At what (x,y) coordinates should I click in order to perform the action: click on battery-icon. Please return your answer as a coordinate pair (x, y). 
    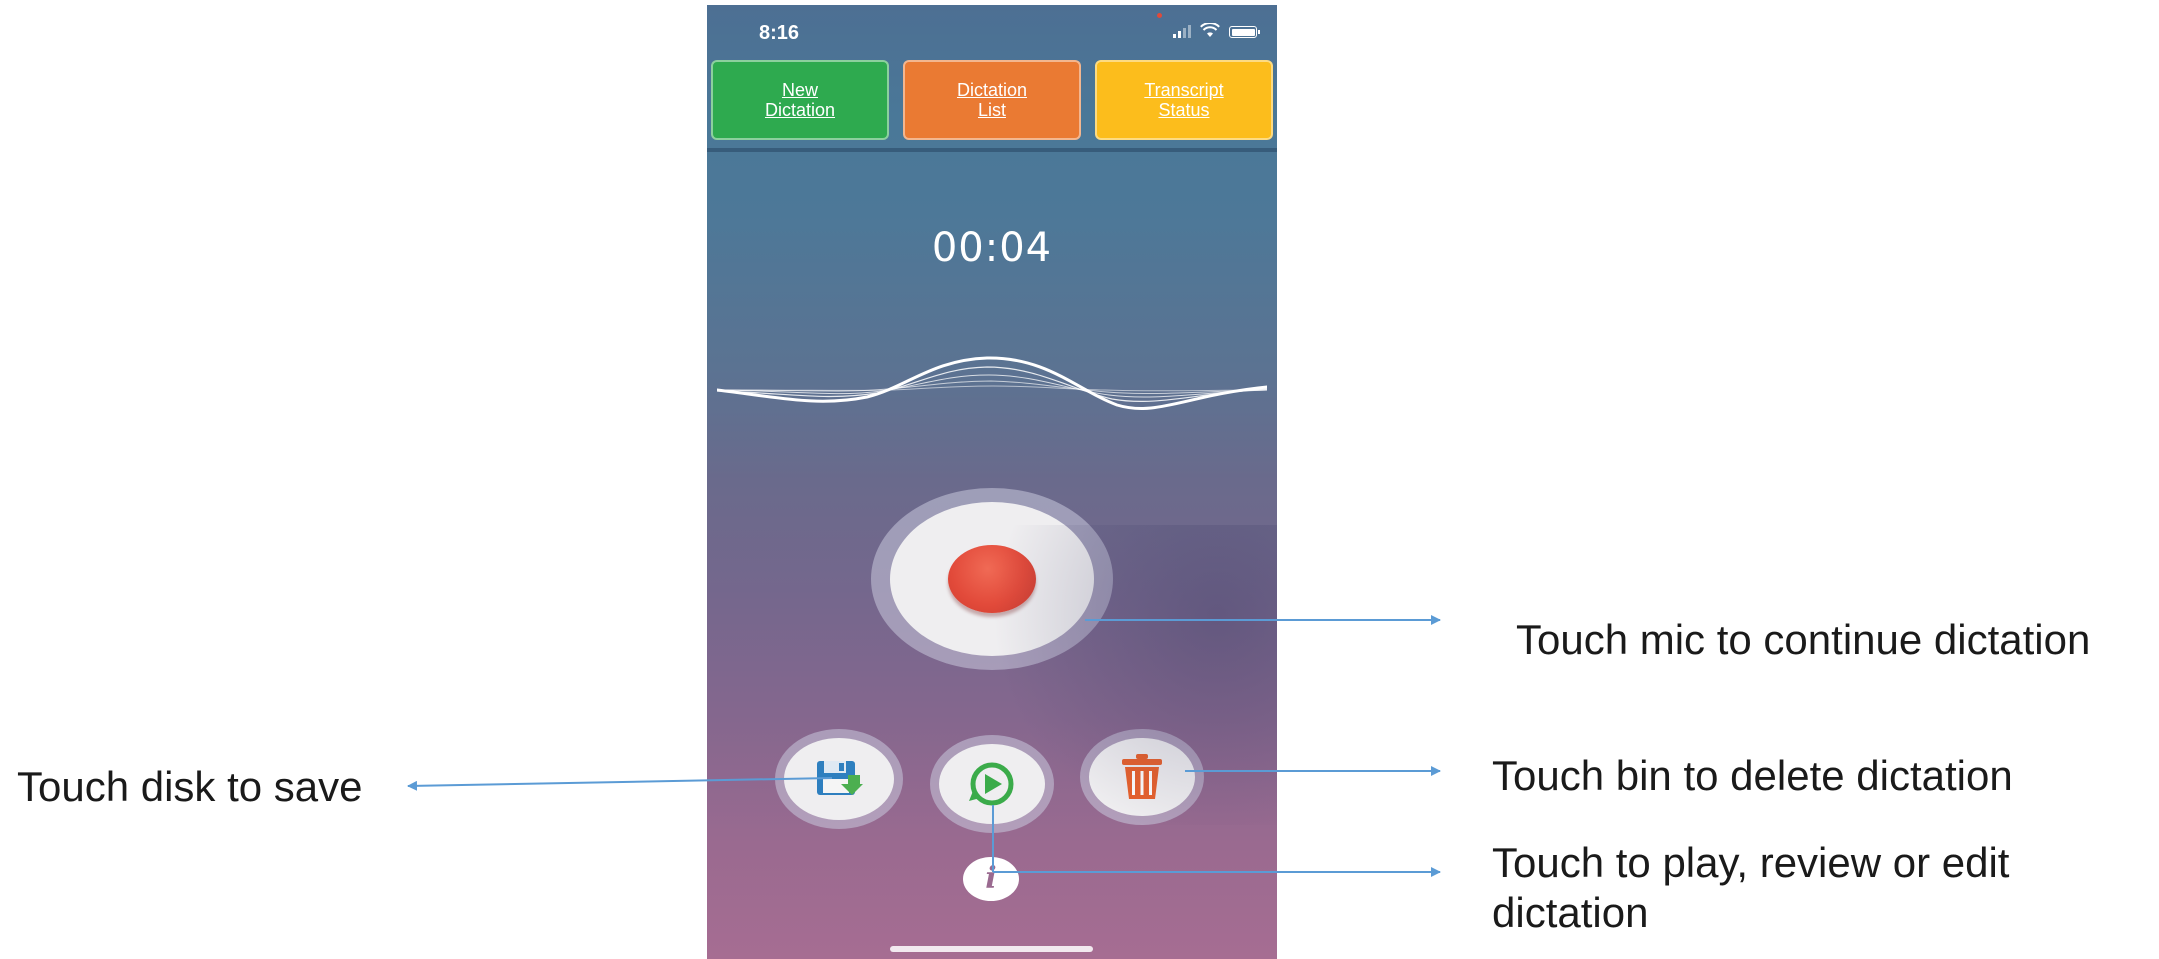
    Looking at the image, I should click on (1244, 32).